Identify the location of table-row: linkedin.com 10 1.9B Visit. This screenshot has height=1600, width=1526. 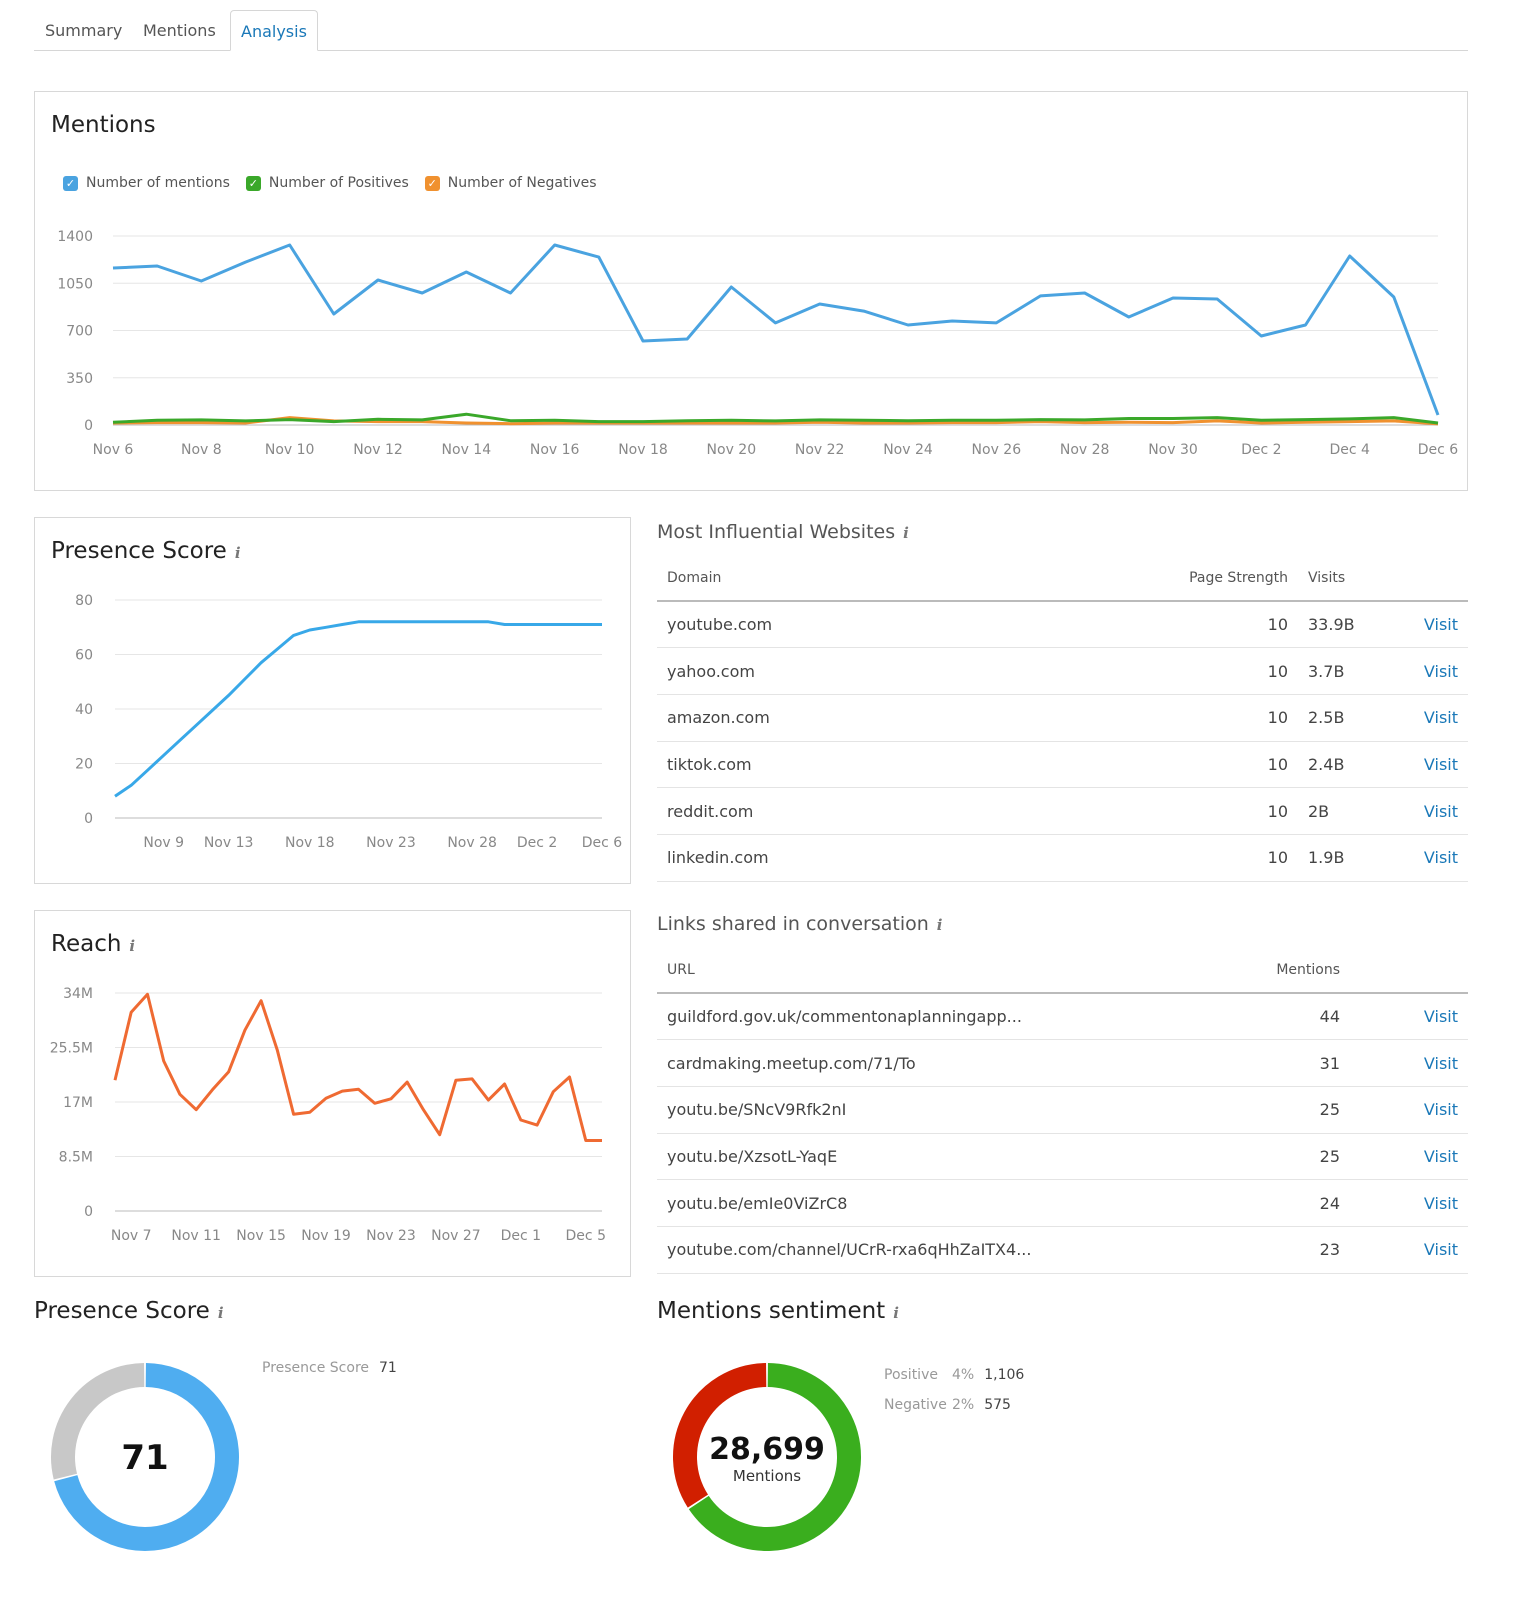
(1062, 858).